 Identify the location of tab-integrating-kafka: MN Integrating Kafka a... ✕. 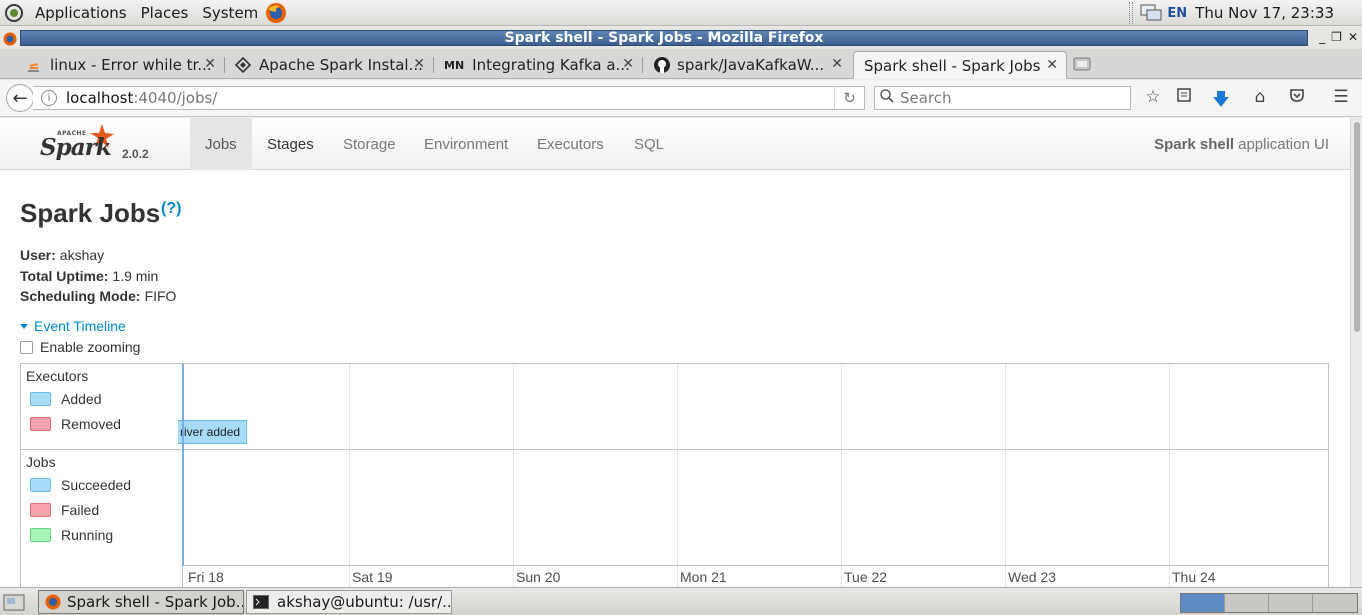
(538, 65).